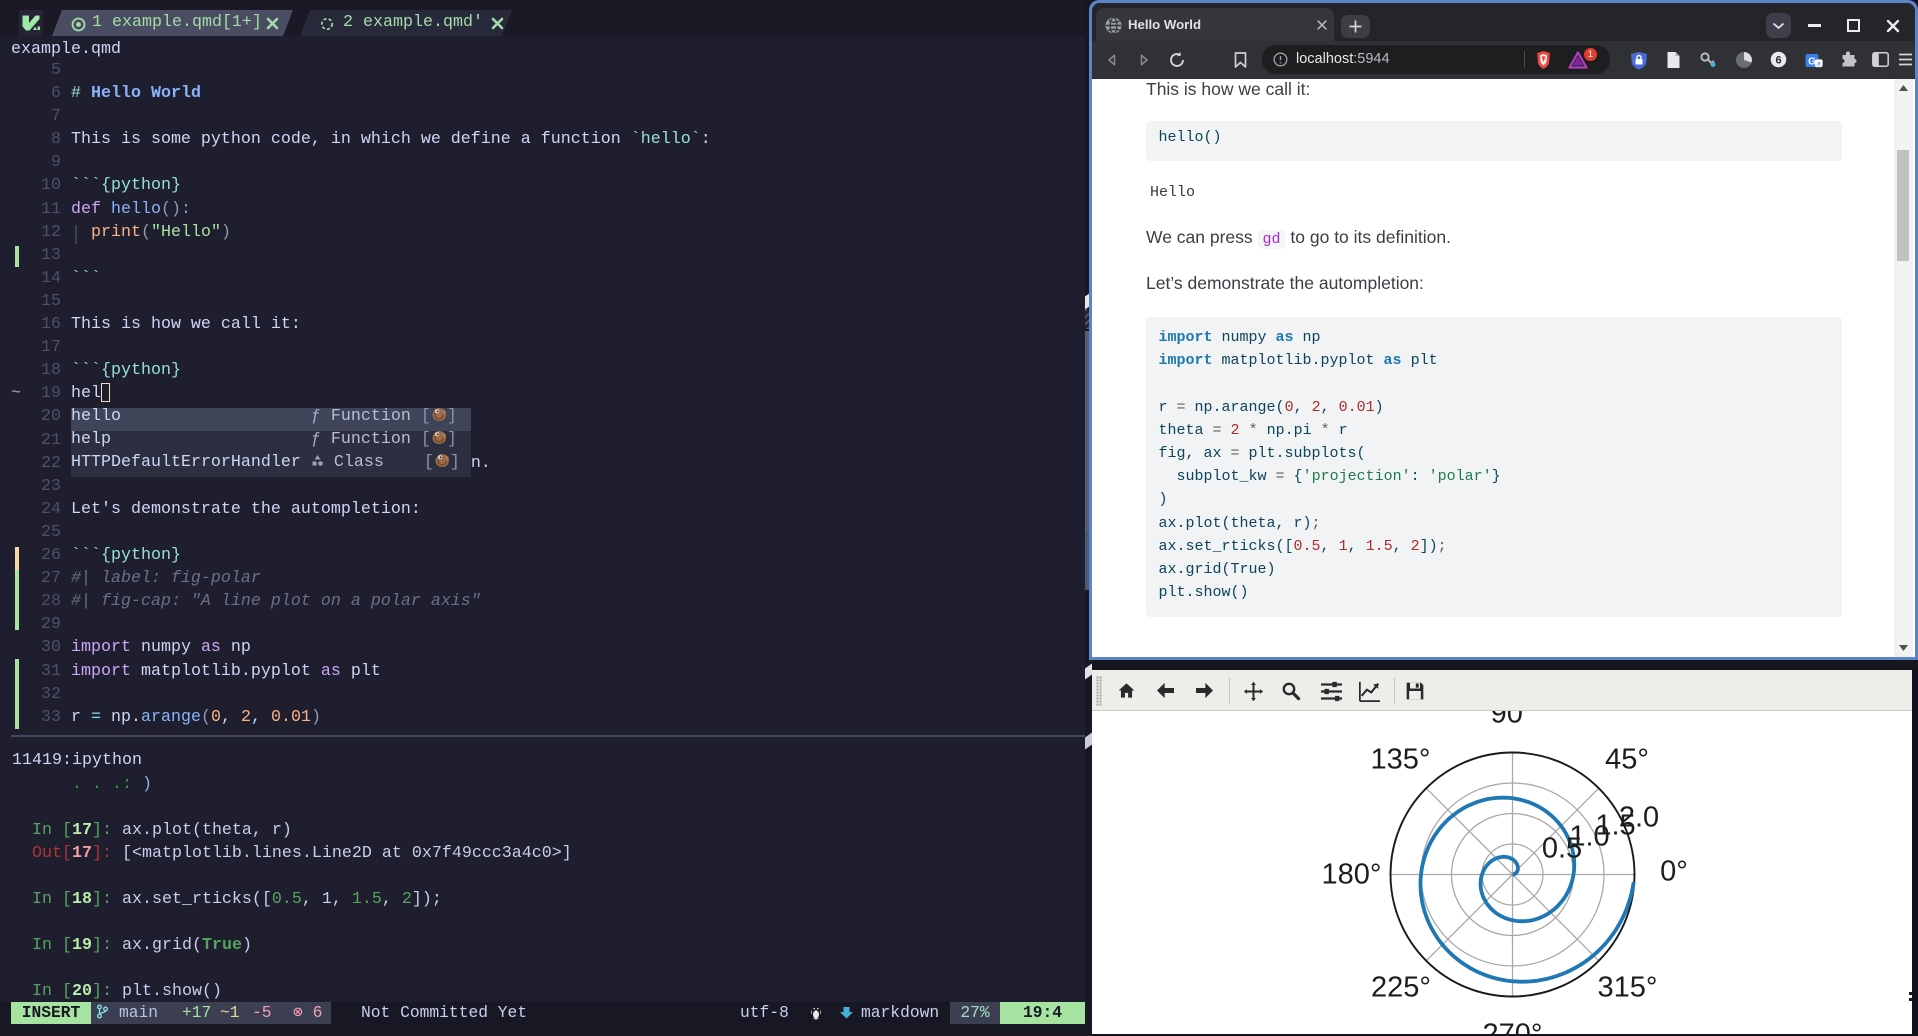 This screenshot has height=1036, width=1918. I want to click on svg-text: 6, so click(1778, 61).